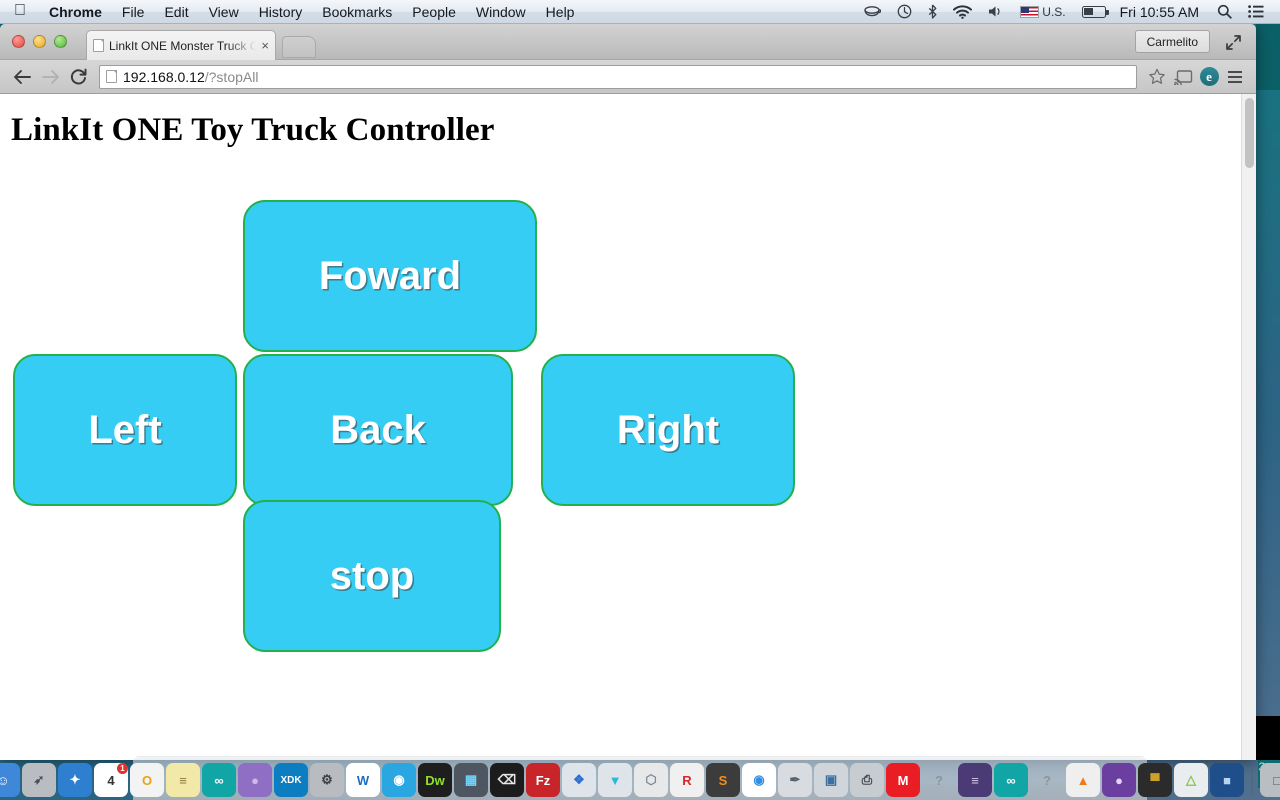  What do you see at coordinates (932, 11) in the screenshot?
I see `bluetooth-icon` at bounding box center [932, 11].